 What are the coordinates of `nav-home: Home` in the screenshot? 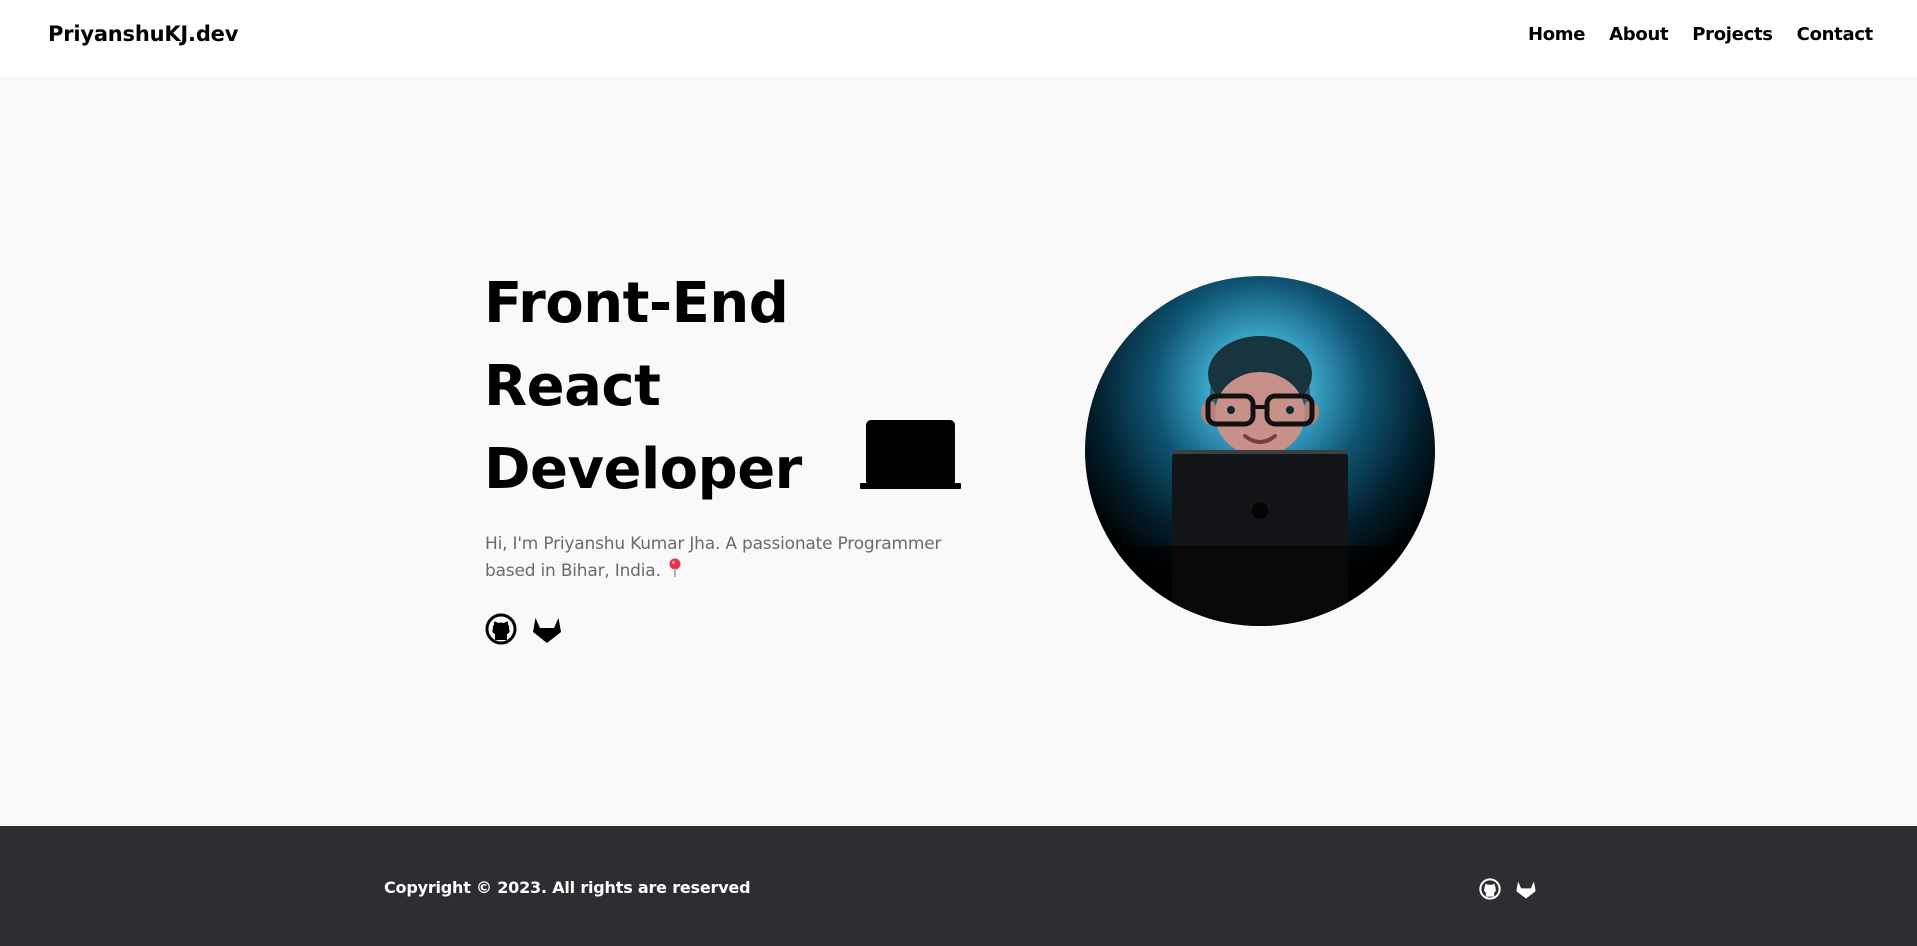 It's located at (1557, 34).